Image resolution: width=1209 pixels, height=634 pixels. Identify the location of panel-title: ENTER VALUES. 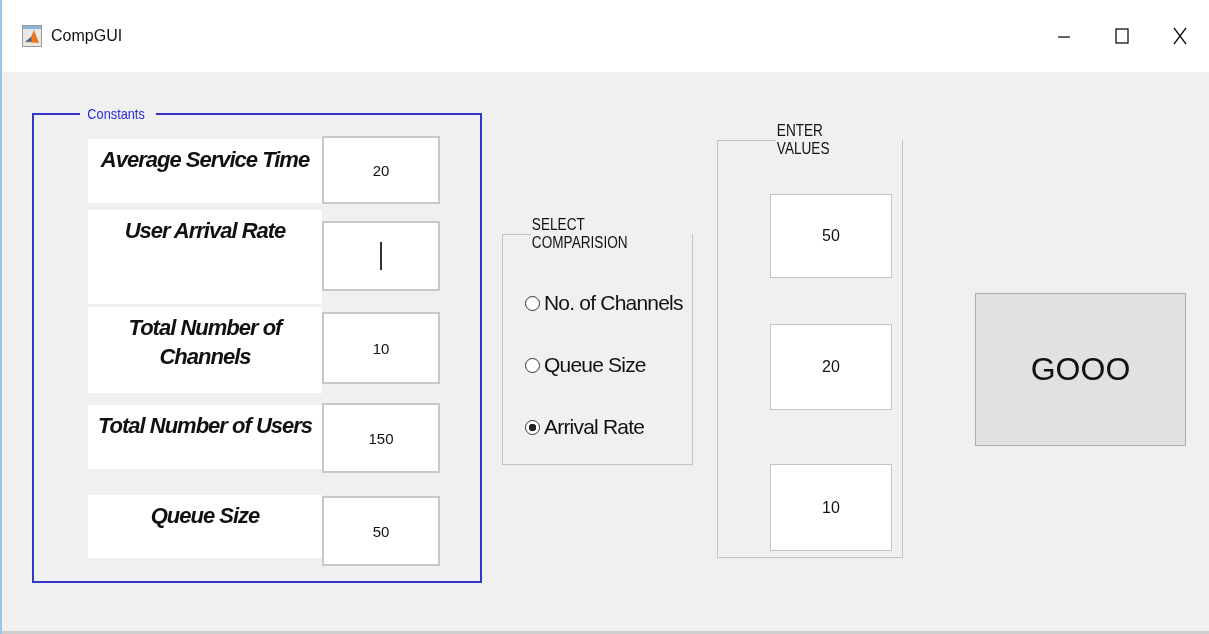
(803, 140).